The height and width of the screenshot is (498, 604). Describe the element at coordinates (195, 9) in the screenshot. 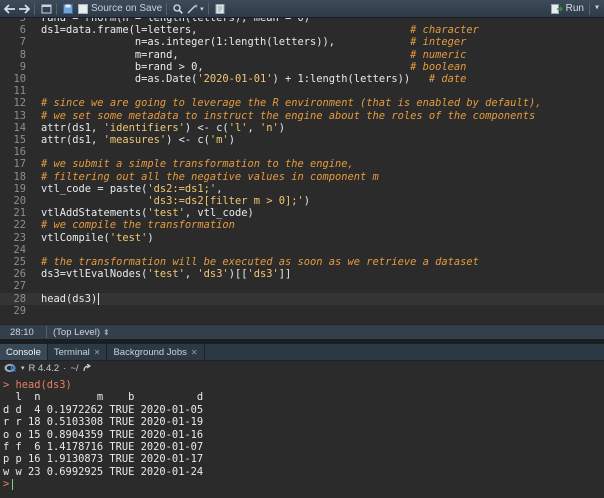

I see `code-tools-button: ▾` at that location.